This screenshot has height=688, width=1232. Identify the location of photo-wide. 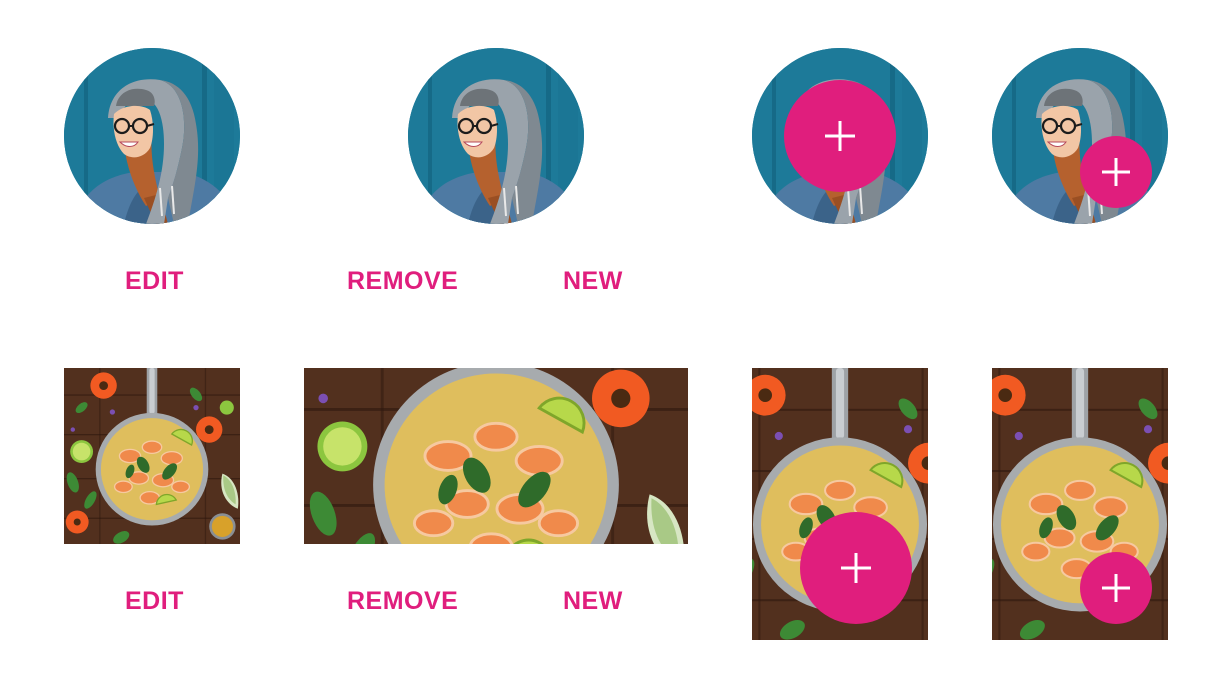
(496, 456).